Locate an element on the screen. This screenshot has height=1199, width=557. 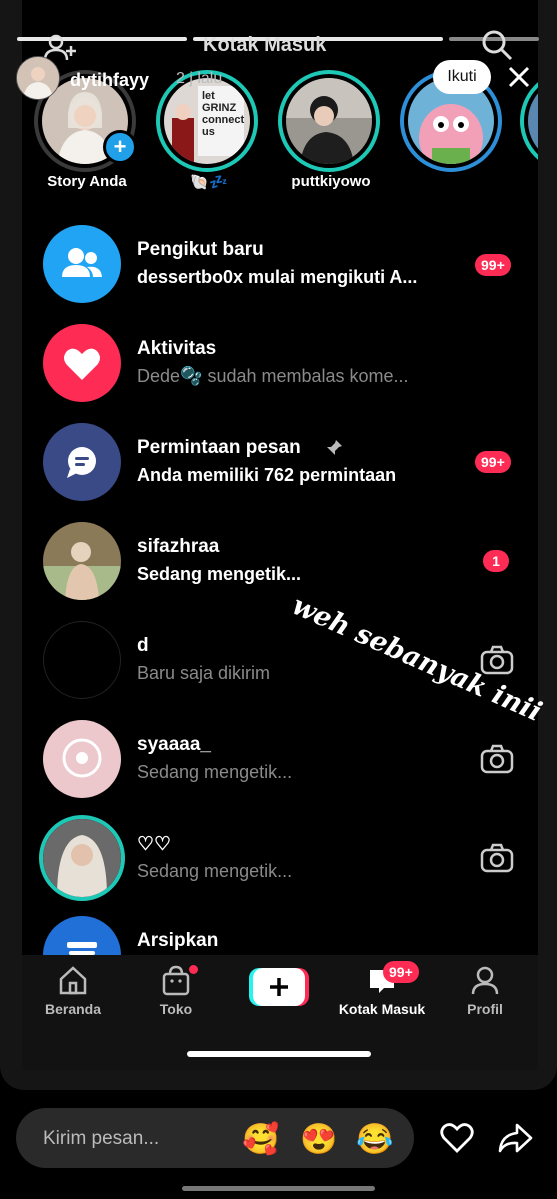
story-label-own: Story Anda is located at coordinates (87, 181).